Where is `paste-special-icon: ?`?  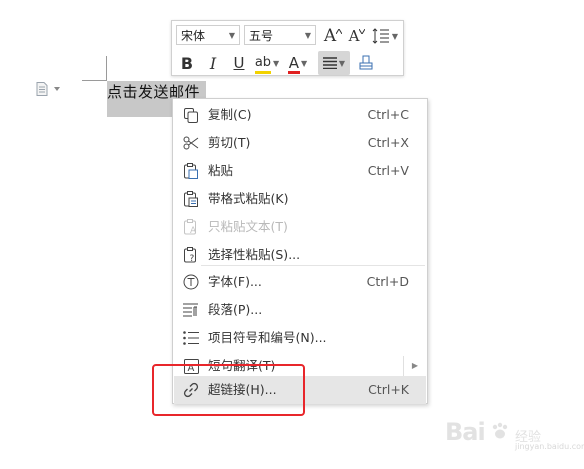
paste-special-icon: ? is located at coordinates (191, 255).